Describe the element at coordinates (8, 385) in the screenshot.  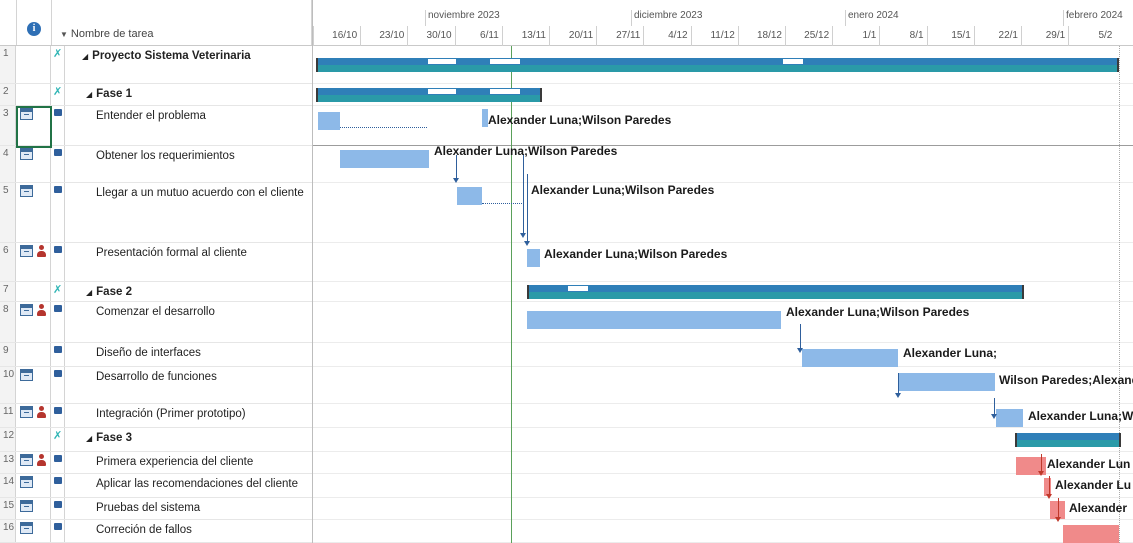
I see `row-number: 10` at that location.